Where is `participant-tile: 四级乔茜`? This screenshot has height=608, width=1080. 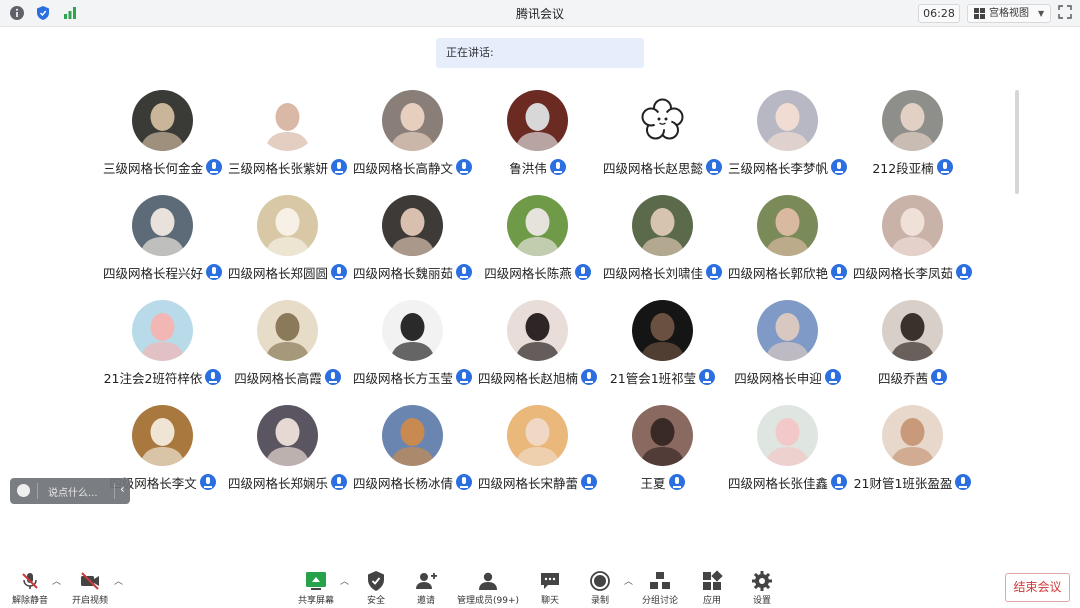 participant-tile: 四级乔茜 is located at coordinates (912, 352).